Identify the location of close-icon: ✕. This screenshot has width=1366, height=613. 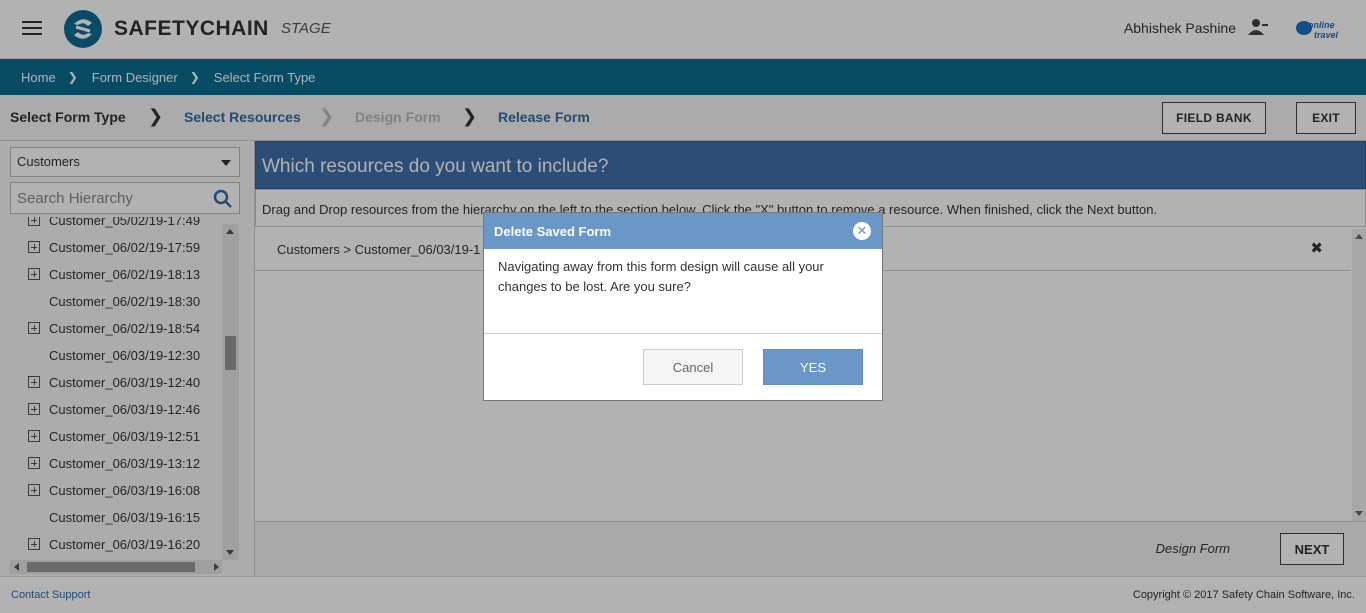
(862, 231).